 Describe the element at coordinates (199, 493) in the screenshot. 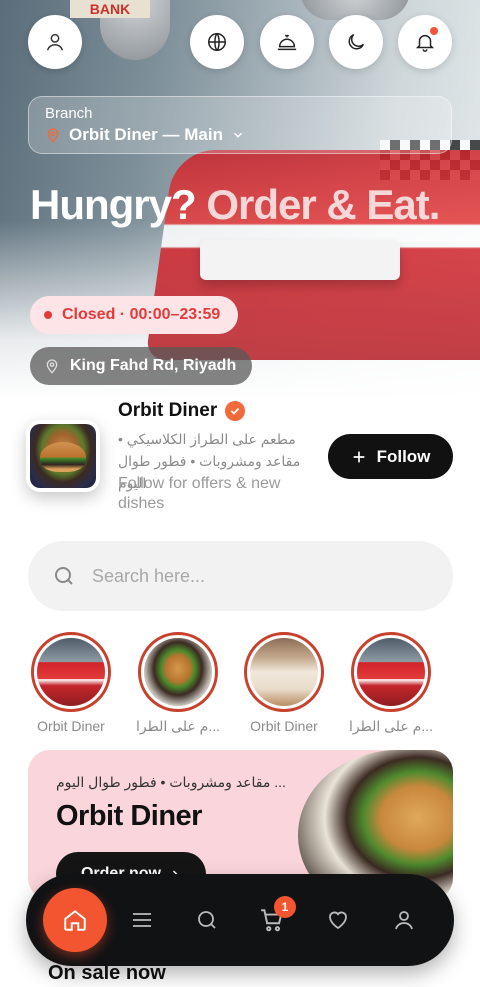

I see `follow-hint: Follow for offers & new dishes` at that location.